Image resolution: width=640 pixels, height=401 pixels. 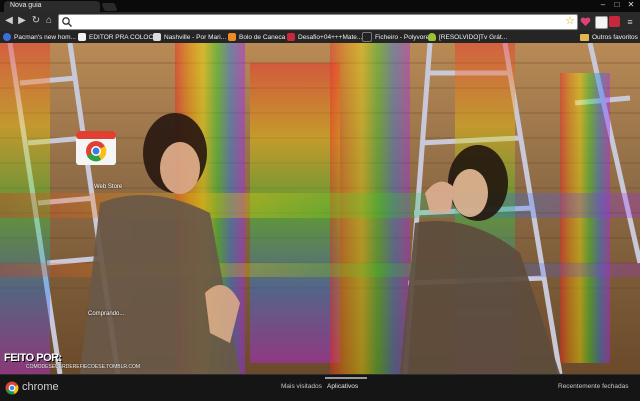 What do you see at coordinates (291, 37) in the screenshot?
I see `site-icon` at bounding box center [291, 37].